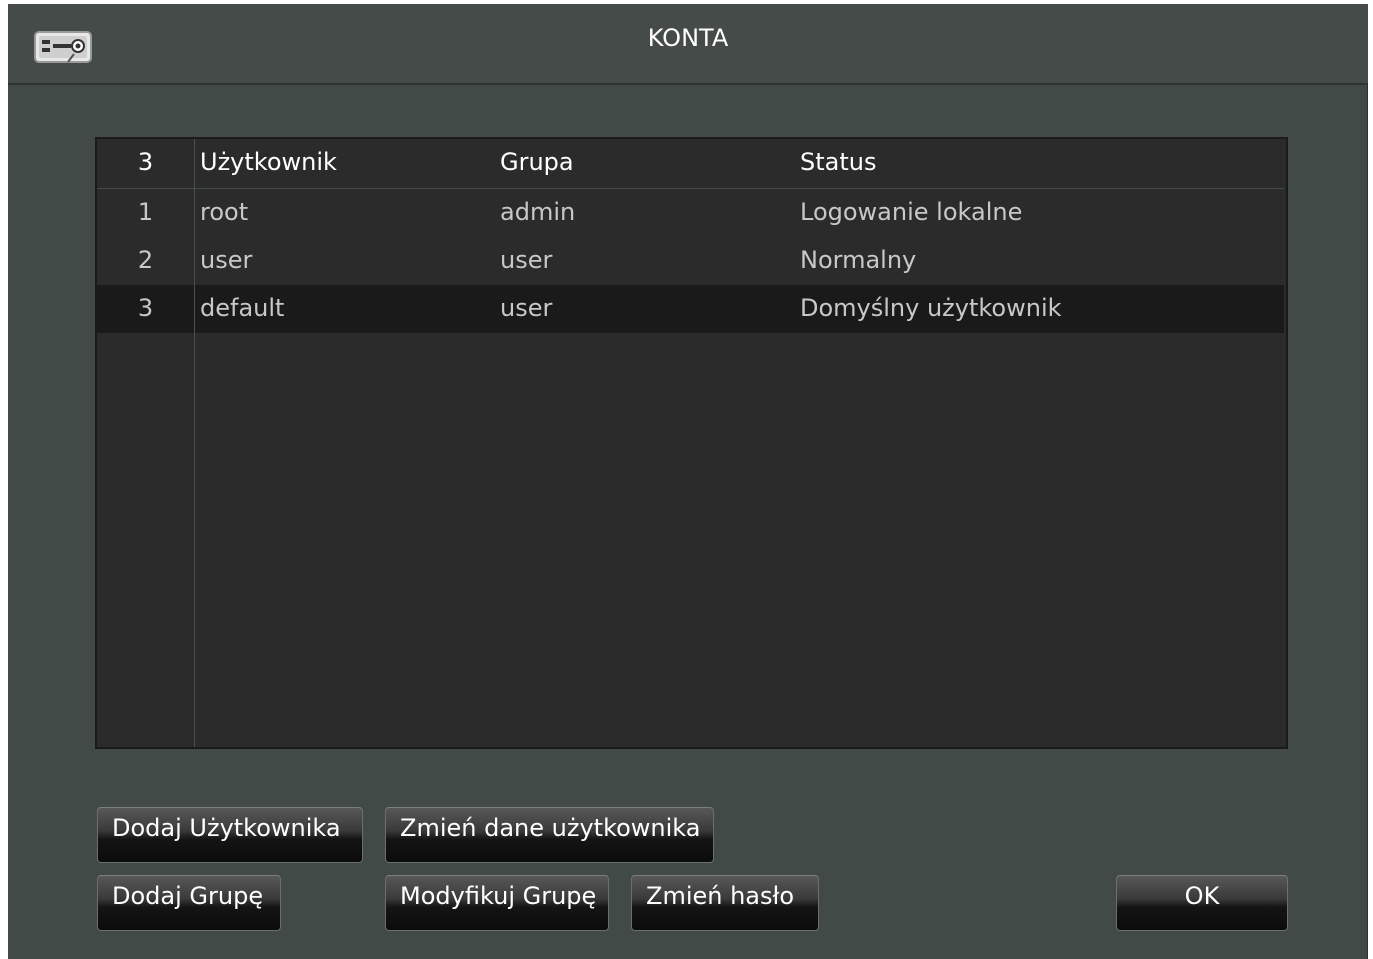 The image size is (1373, 959). What do you see at coordinates (145, 162) in the screenshot?
I see `header-count: 3` at bounding box center [145, 162].